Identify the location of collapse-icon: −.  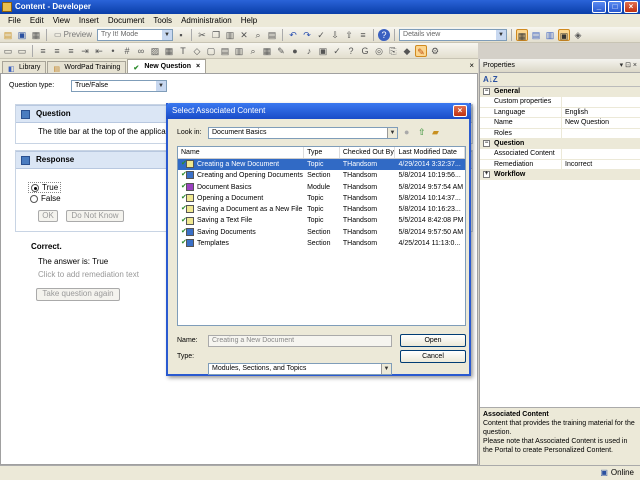
(486, 91).